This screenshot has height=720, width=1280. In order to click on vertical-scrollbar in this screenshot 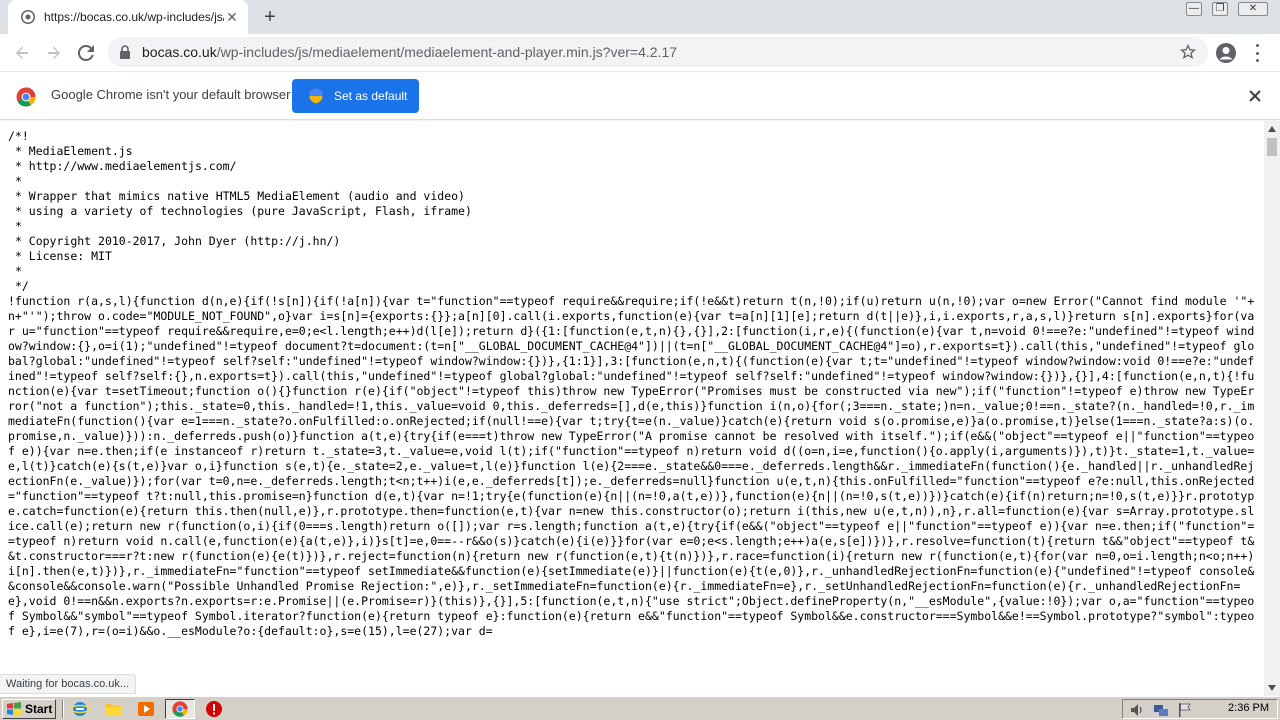, I will do `click(1272, 408)`.